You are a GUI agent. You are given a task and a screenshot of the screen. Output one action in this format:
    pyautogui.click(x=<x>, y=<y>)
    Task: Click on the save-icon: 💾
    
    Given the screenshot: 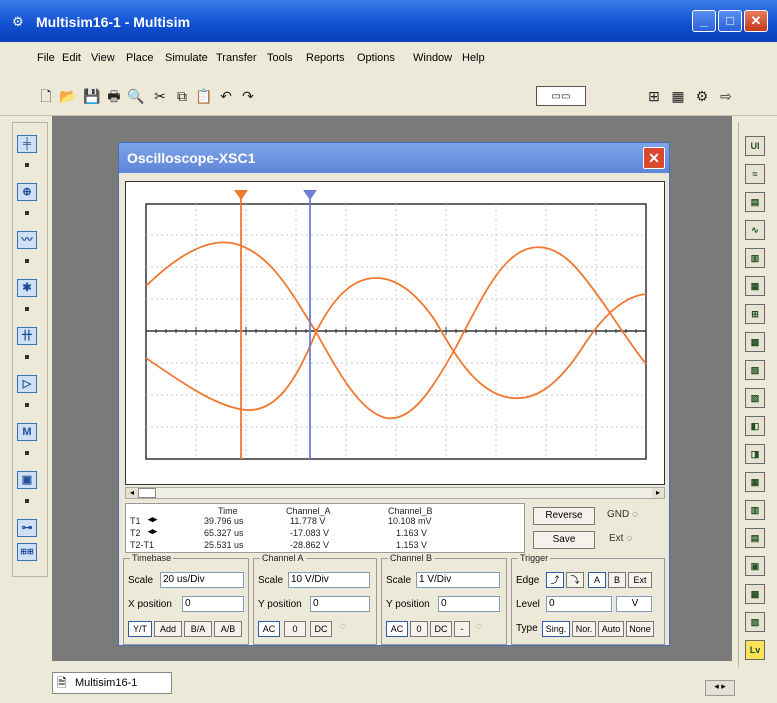 What is the action you would take?
    pyautogui.click(x=92, y=96)
    